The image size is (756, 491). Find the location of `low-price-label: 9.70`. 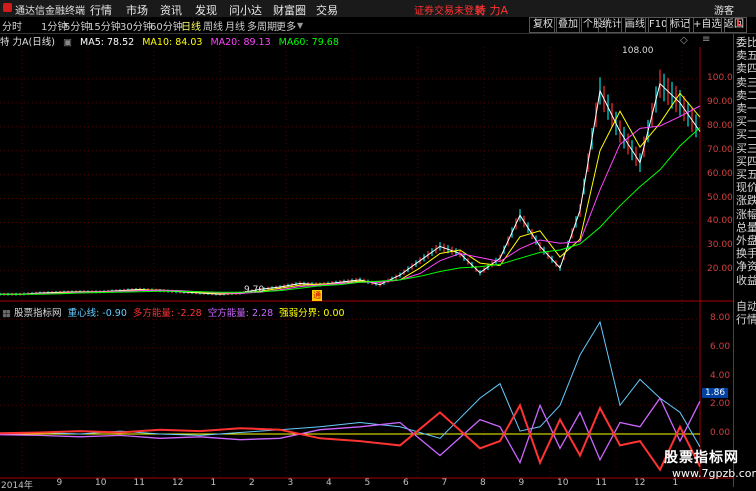

low-price-label: 9.70 is located at coordinates (254, 290).